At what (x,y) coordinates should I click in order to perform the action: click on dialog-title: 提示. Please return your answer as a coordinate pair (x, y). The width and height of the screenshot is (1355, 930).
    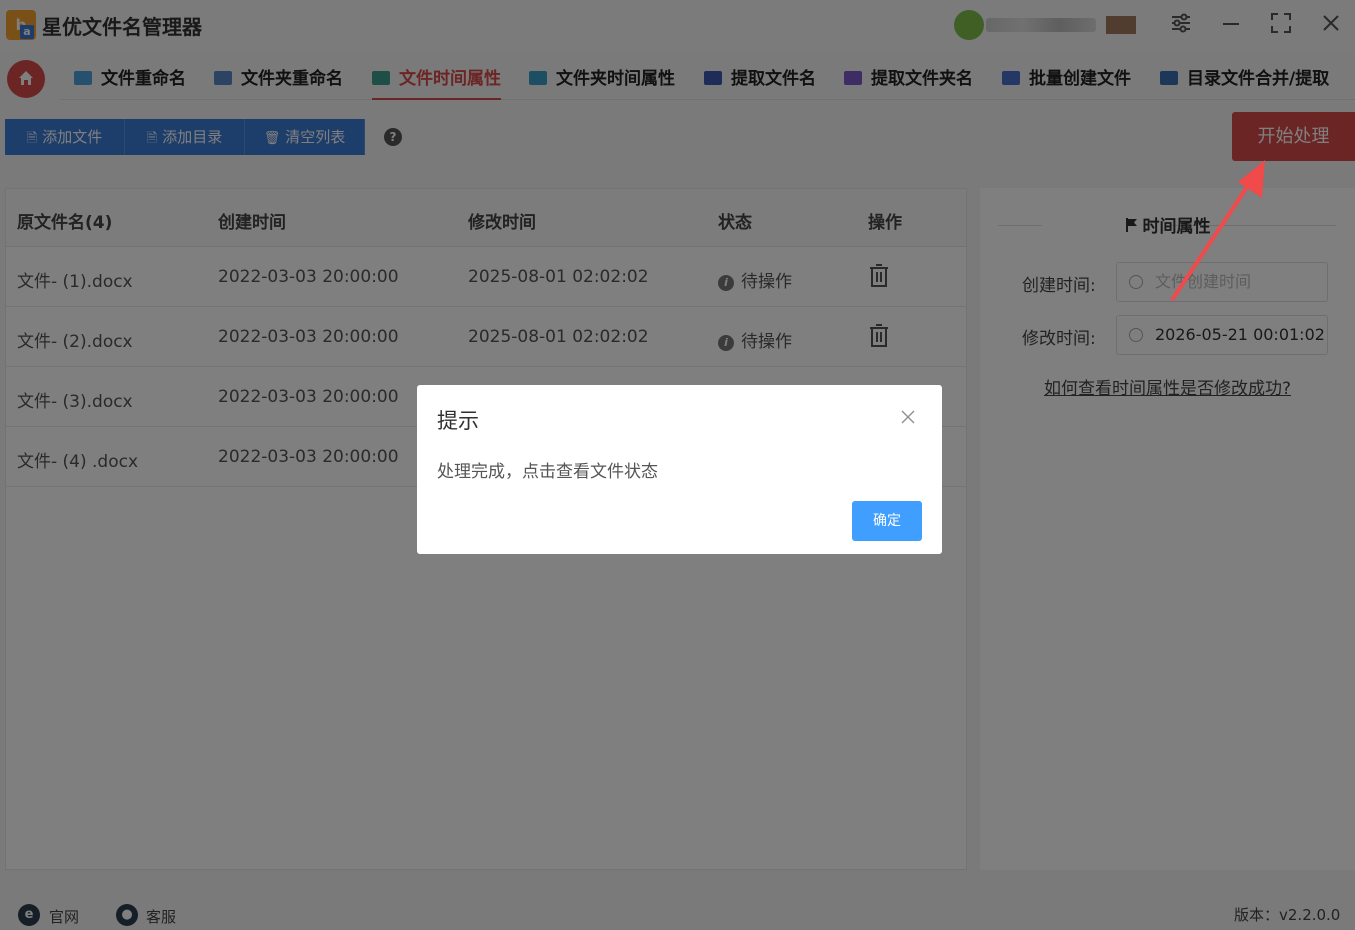
    Looking at the image, I should click on (458, 421).